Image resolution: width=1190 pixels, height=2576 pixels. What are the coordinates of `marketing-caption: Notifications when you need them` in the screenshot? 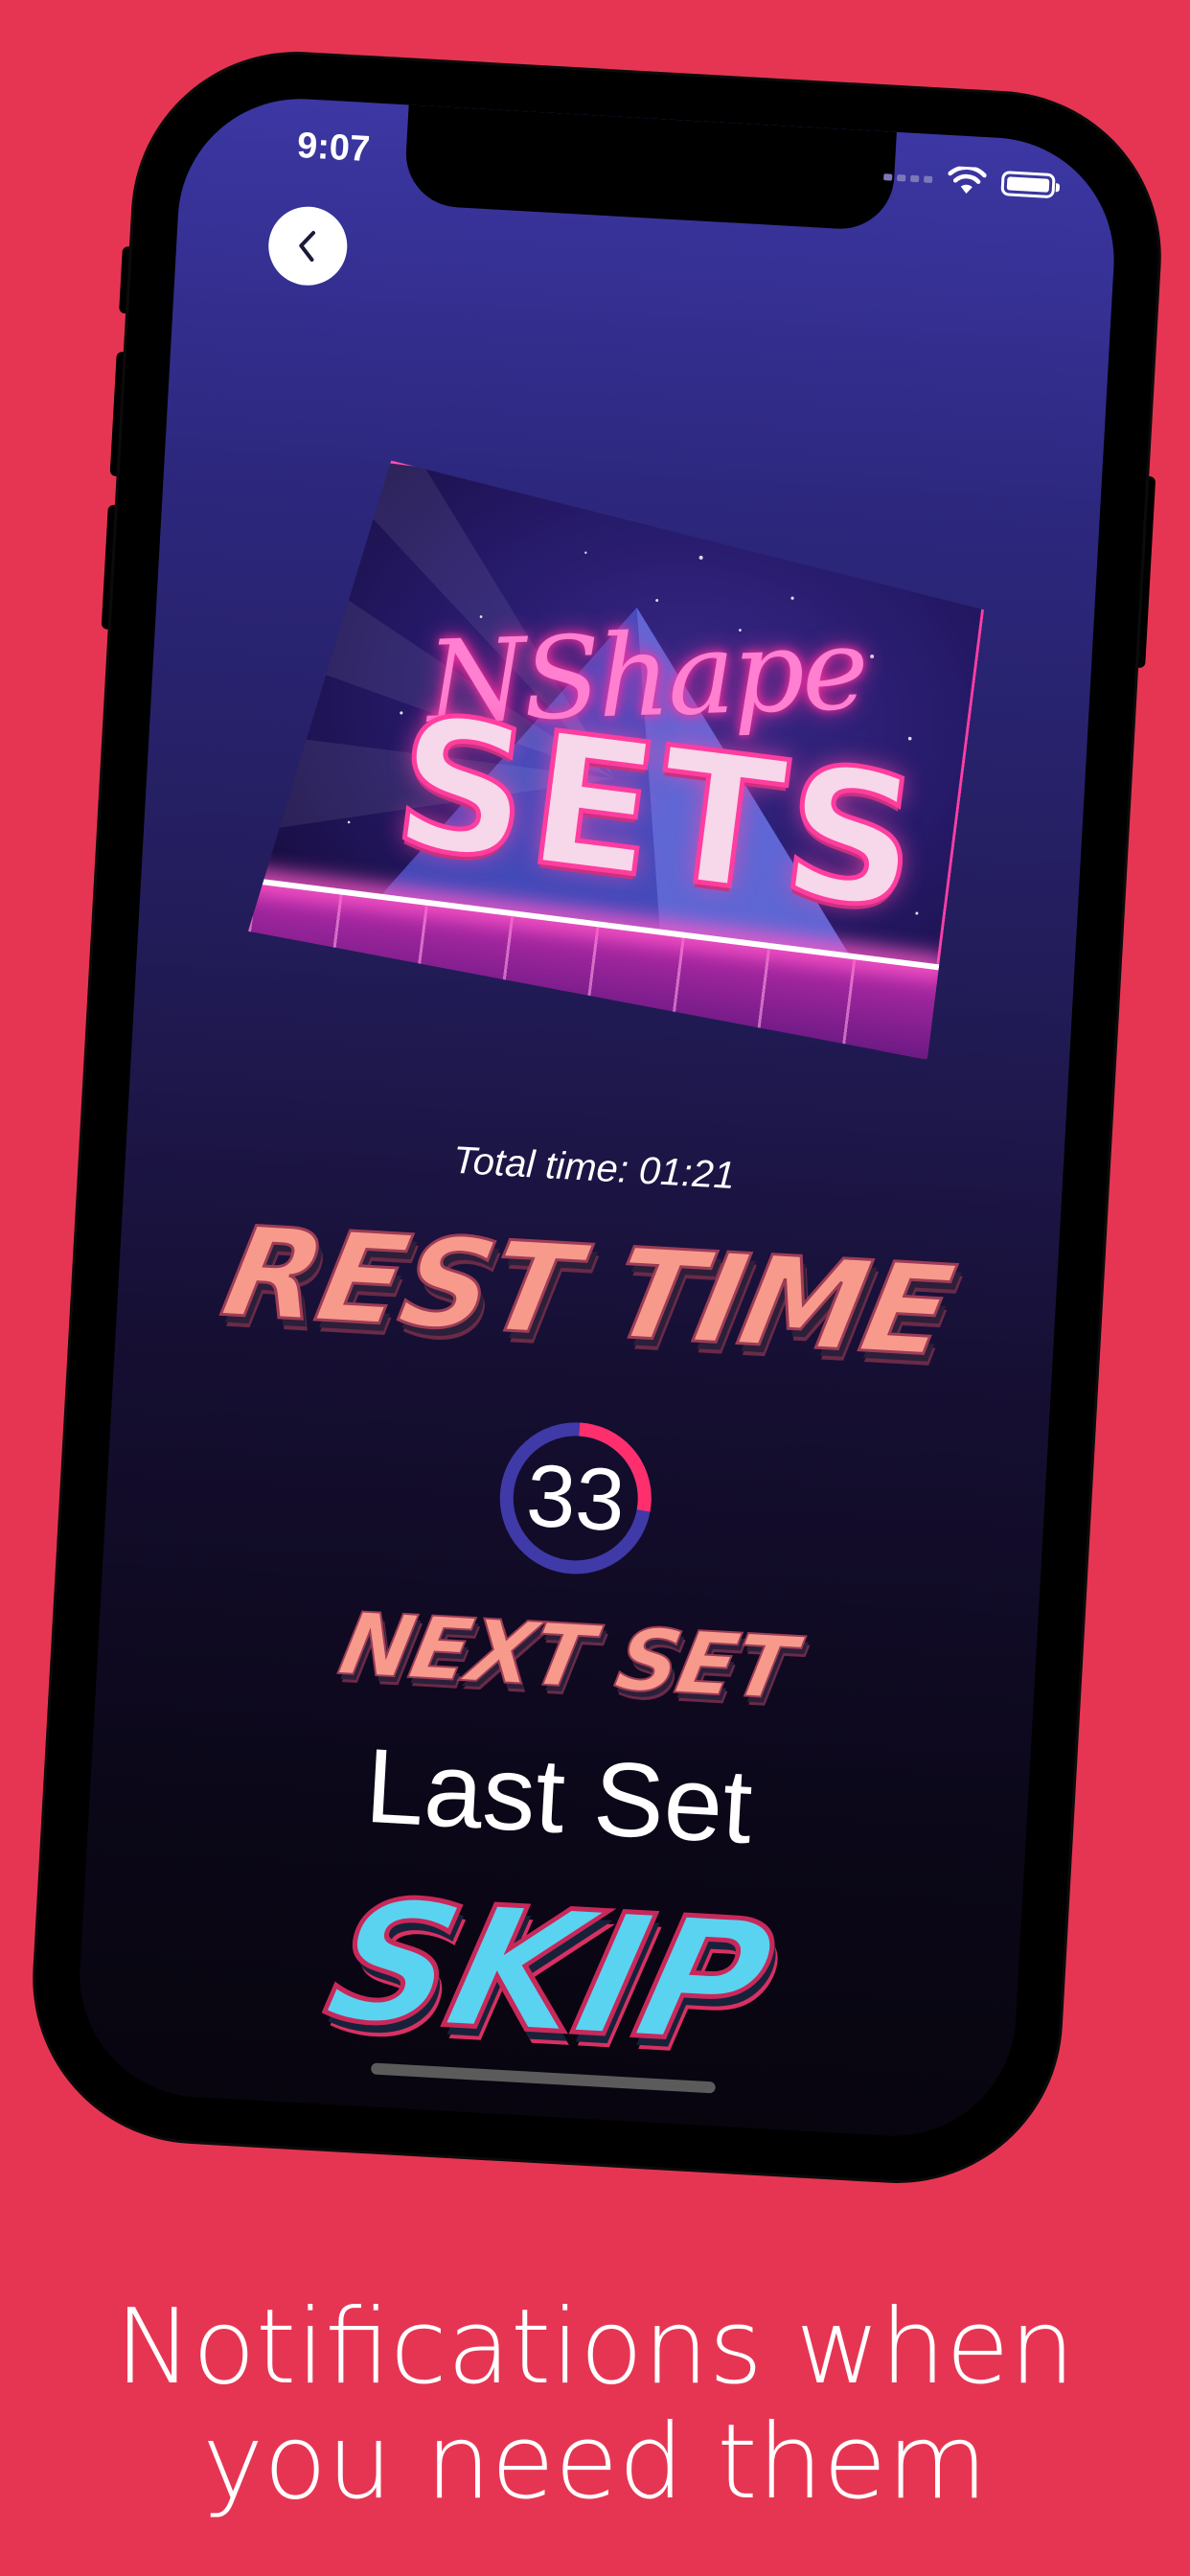 It's located at (595, 2405).